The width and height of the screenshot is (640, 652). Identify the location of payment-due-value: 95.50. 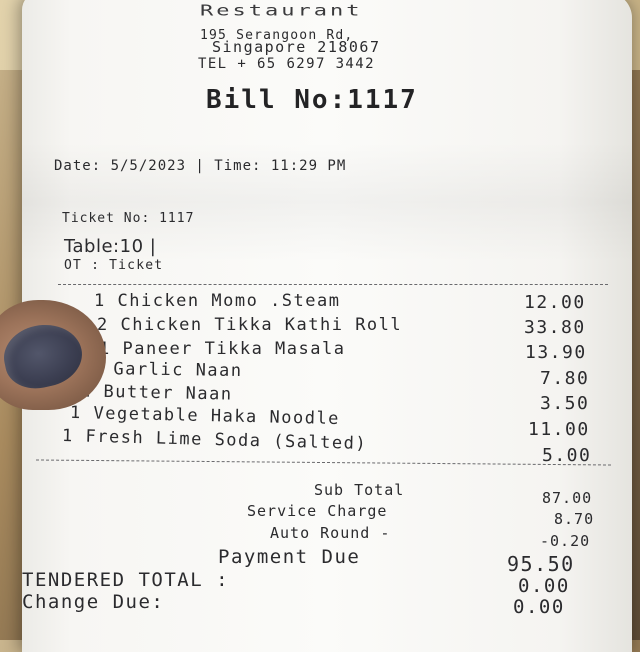
(541, 564).